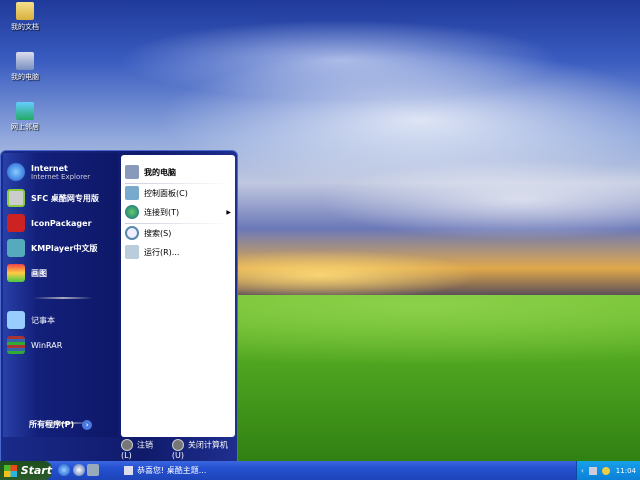 The image size is (640, 480). I want to click on quicklaunch-desktop-icon, so click(93, 470).